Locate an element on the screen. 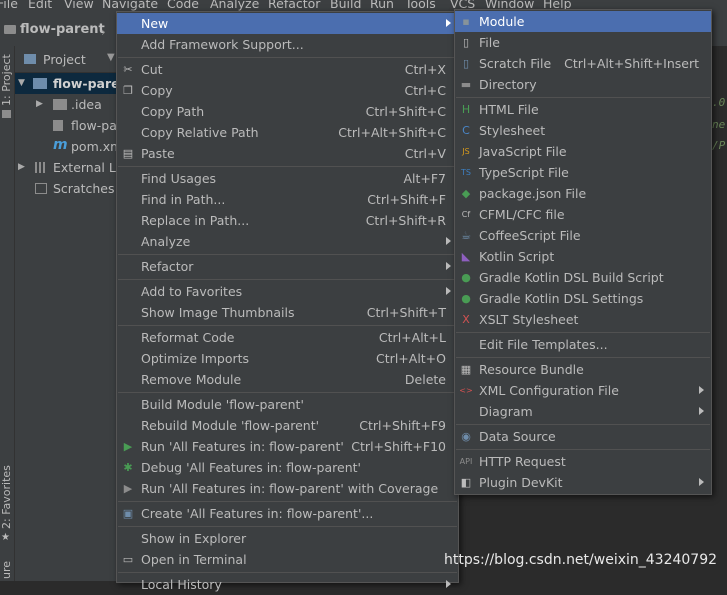 Image resolution: width=727 pixels, height=595 pixels. submenu-item-cfml-cfc-file: Cf CFML/CFC file is located at coordinates (583, 214).